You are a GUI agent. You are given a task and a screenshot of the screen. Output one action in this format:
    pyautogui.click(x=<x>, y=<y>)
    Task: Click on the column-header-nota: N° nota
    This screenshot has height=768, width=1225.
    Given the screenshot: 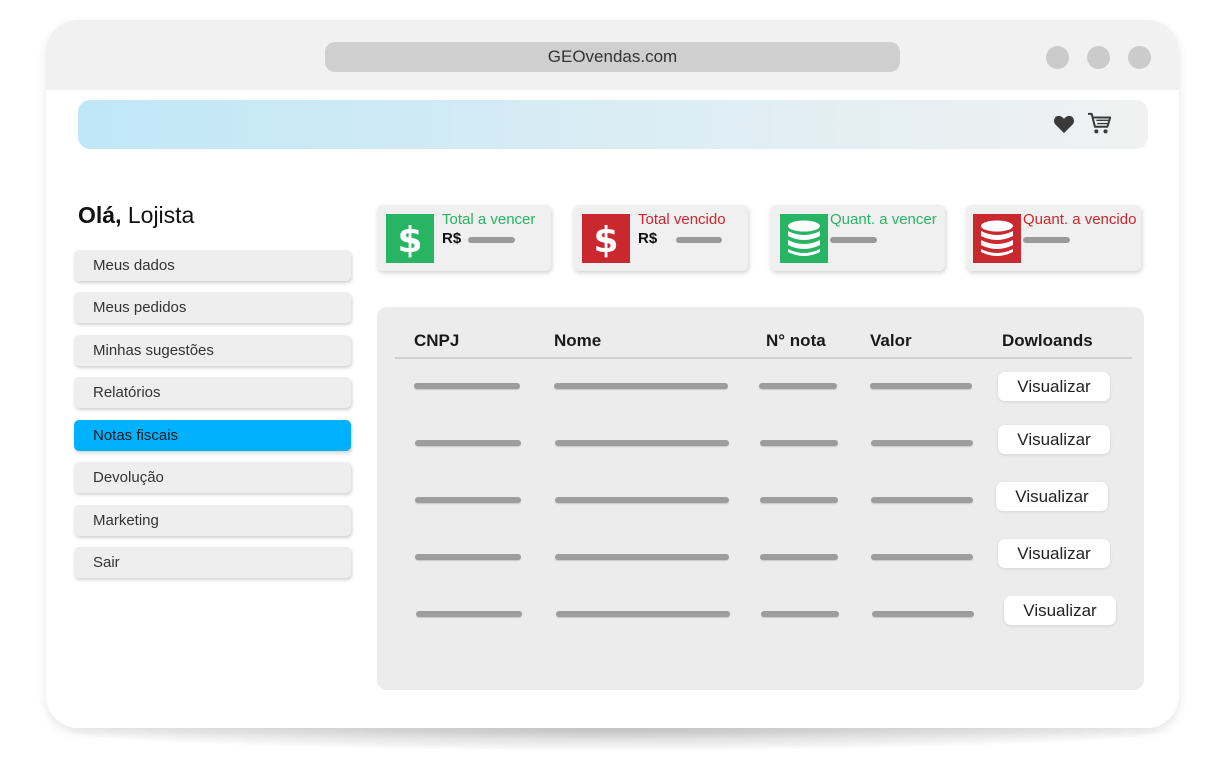 What is the action you would take?
    pyautogui.click(x=796, y=340)
    